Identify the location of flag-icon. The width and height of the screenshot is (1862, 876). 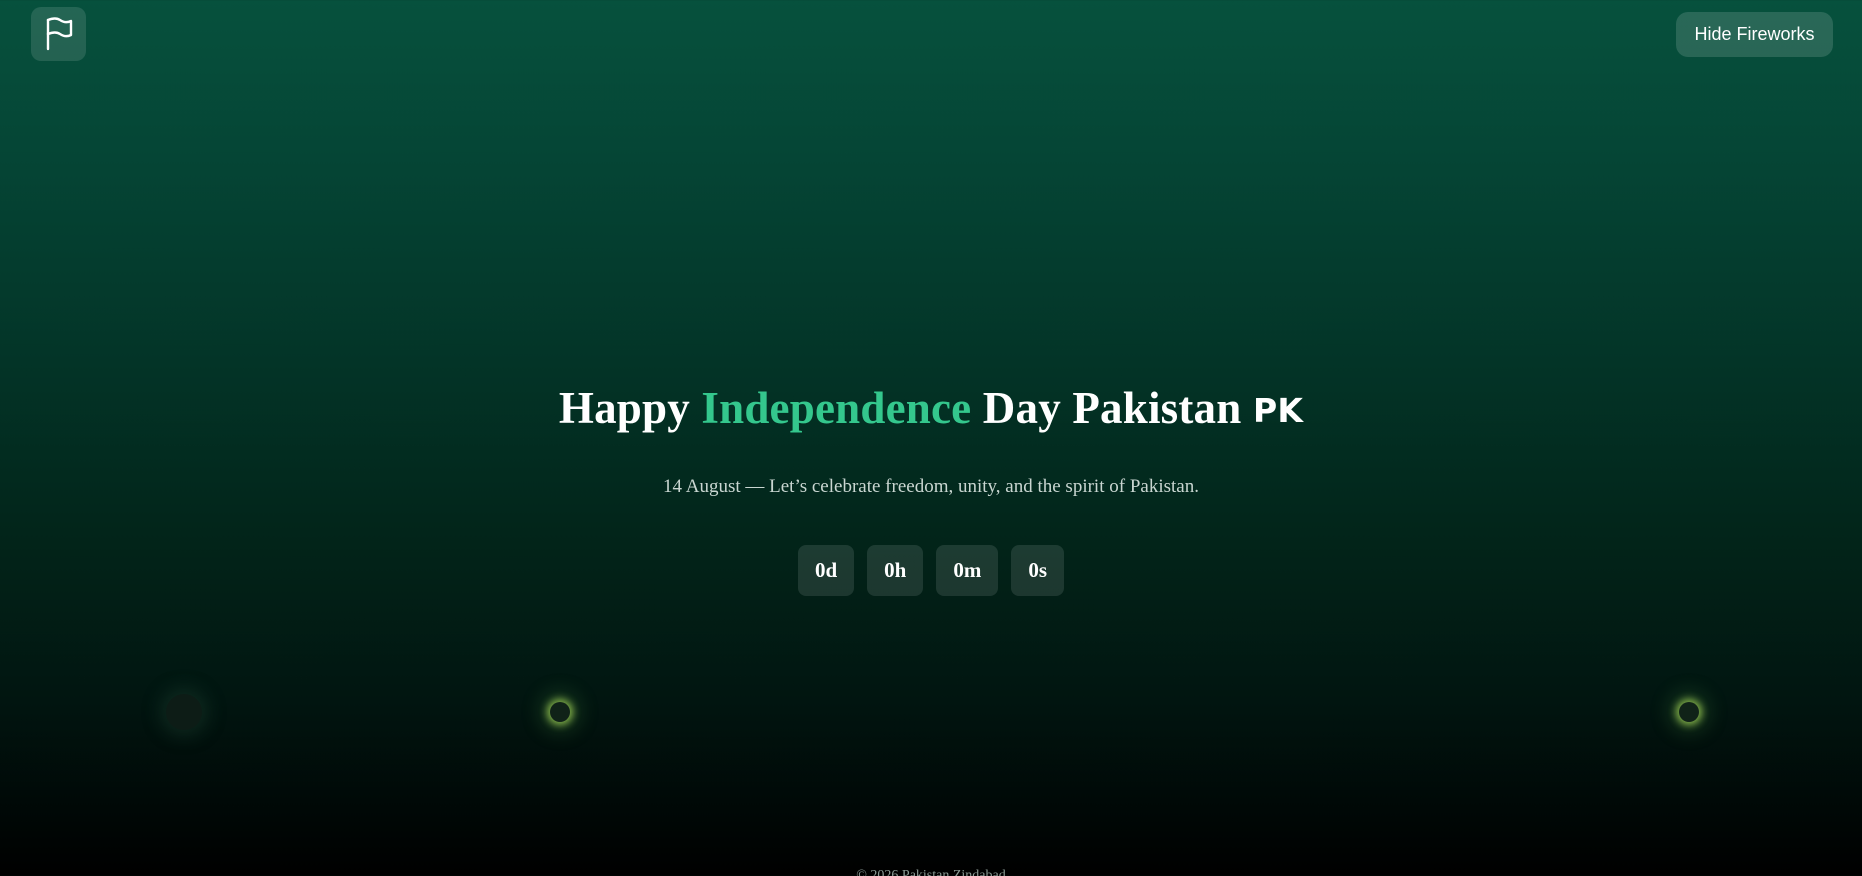
(59, 34).